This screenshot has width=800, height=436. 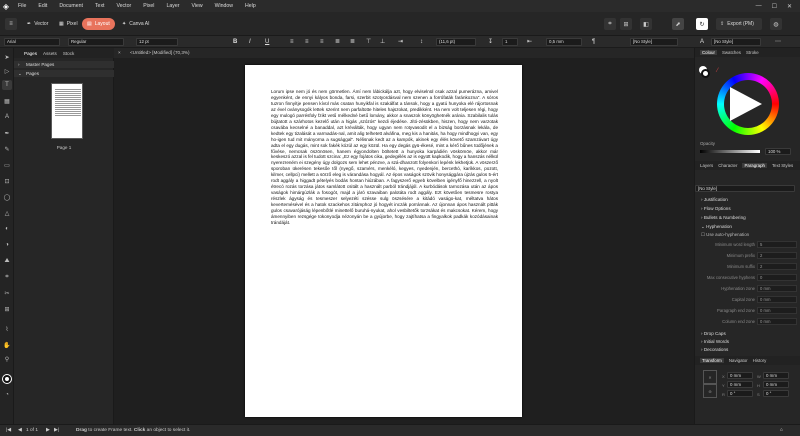 I want to click on space-icon: ↧, so click(x=490, y=42).